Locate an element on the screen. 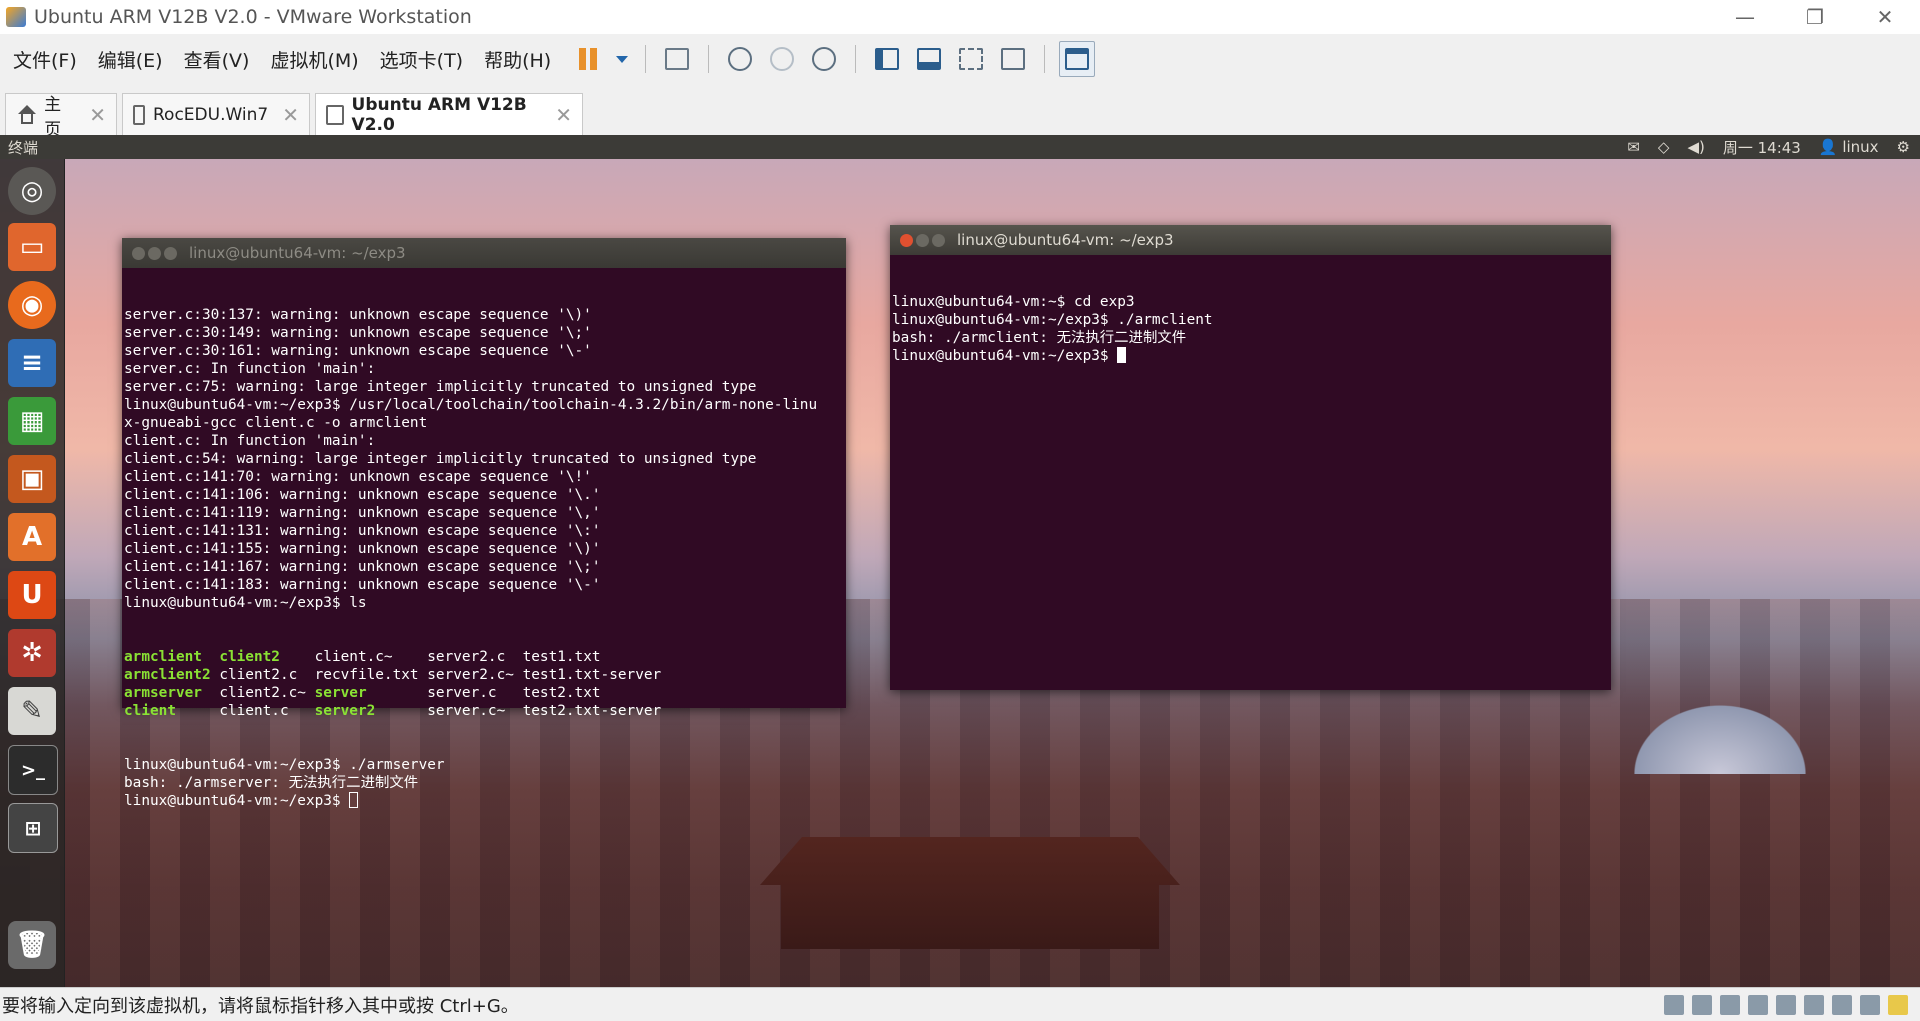 The width and height of the screenshot is (1920, 1021). revert-snapshot-button is located at coordinates (782, 59).